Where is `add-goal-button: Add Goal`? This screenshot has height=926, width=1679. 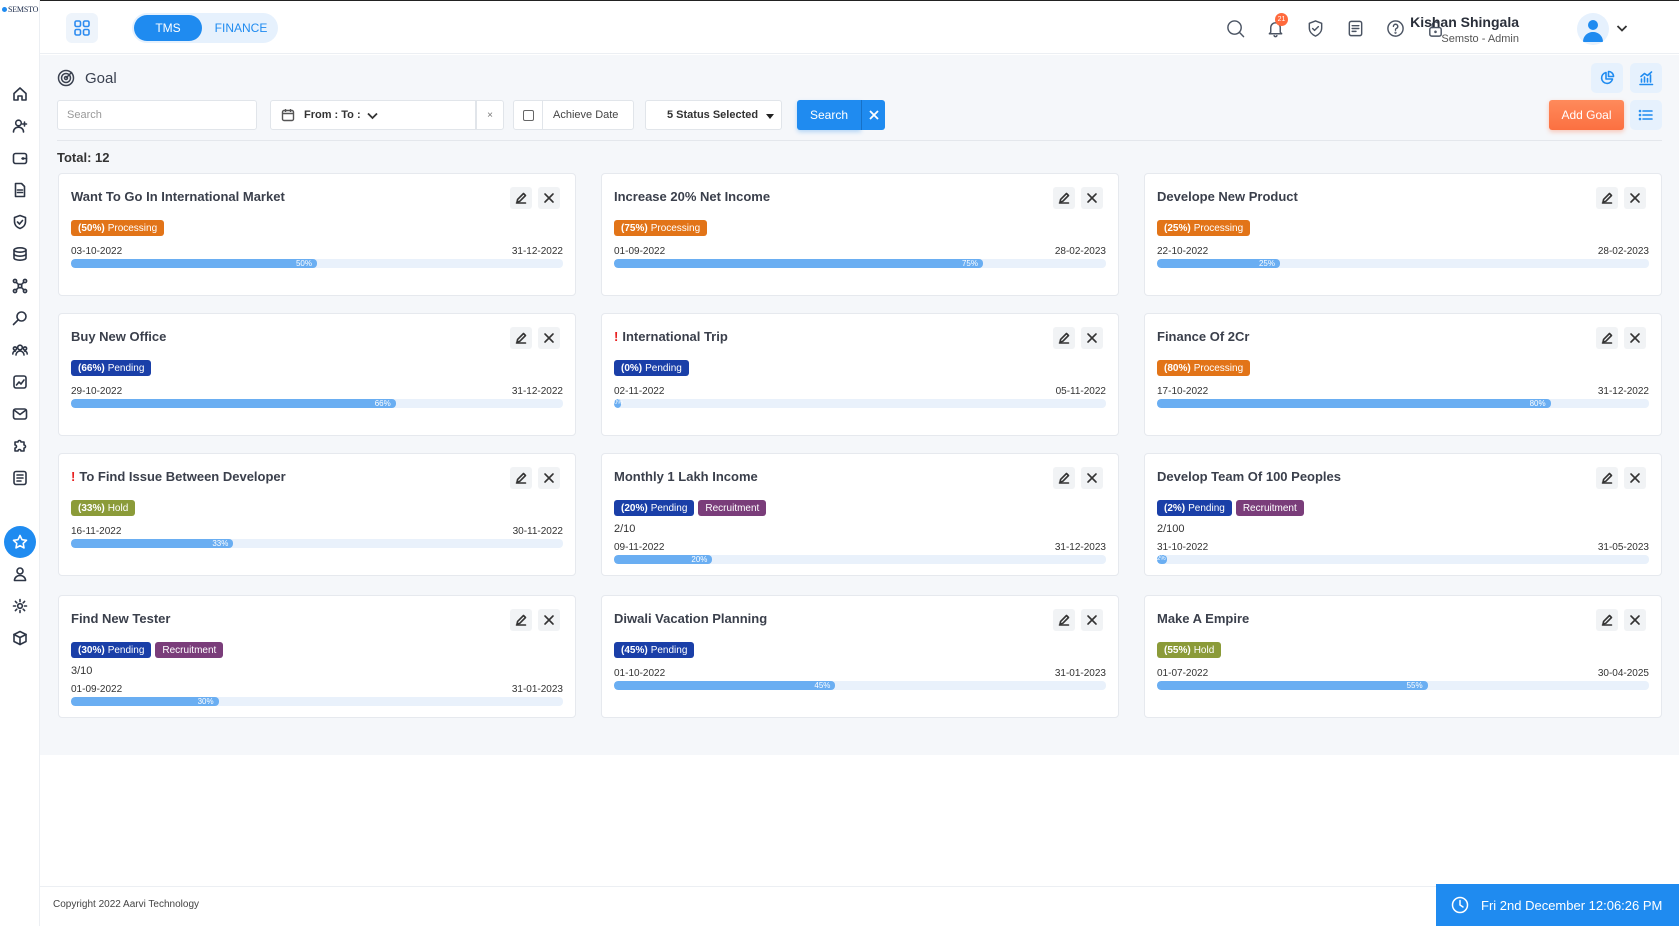 add-goal-button: Add Goal is located at coordinates (1586, 115).